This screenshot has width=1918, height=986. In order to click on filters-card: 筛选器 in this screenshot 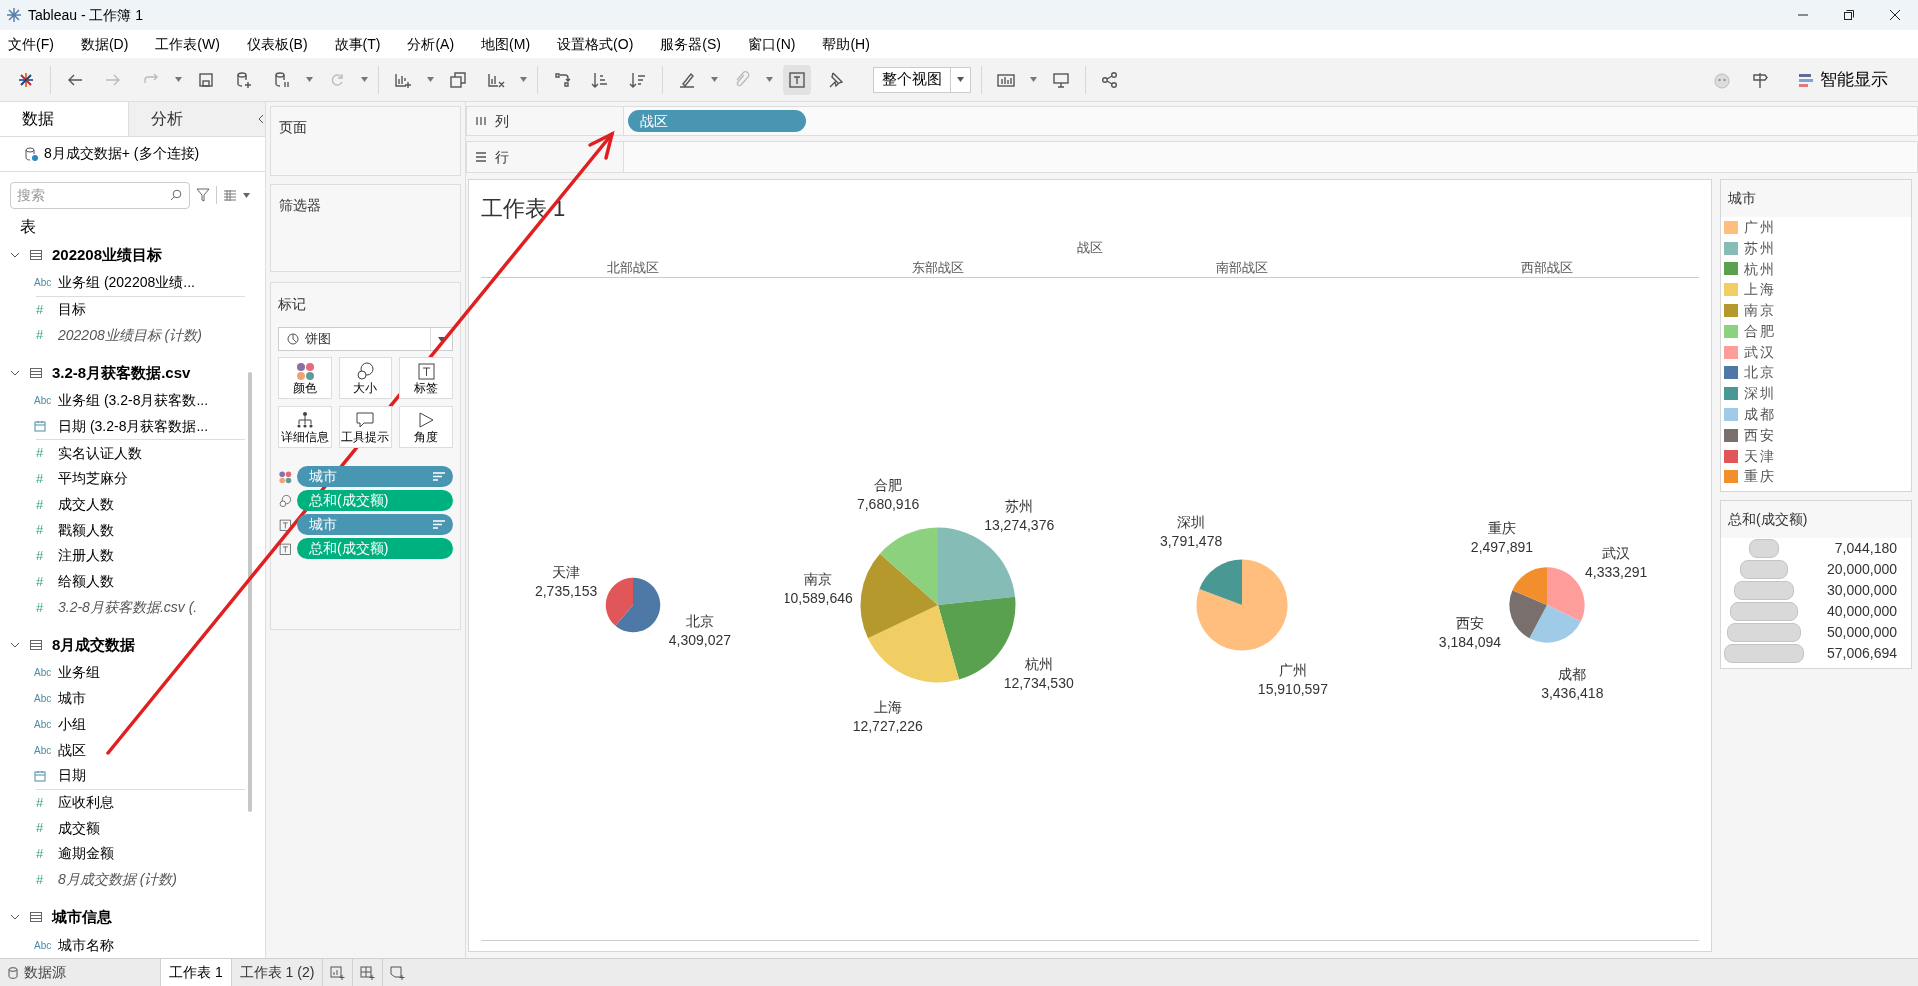, I will do `click(365, 228)`.